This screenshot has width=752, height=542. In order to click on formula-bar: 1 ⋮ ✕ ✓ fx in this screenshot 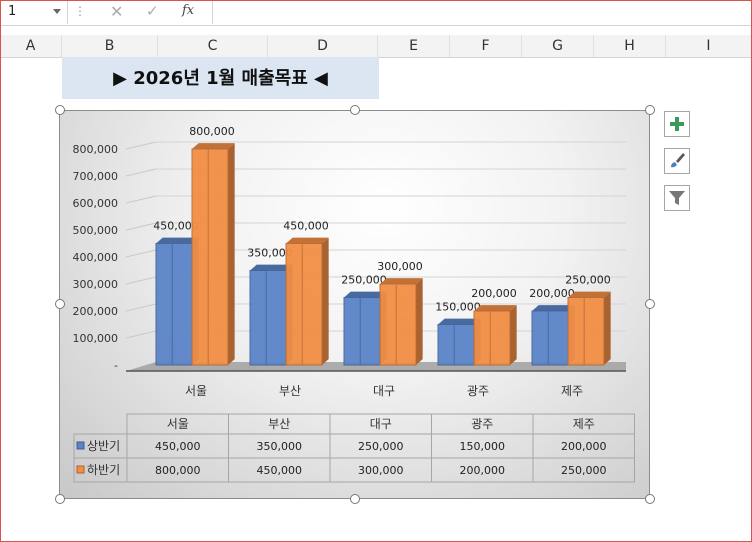, I will do `click(376, 13)`.